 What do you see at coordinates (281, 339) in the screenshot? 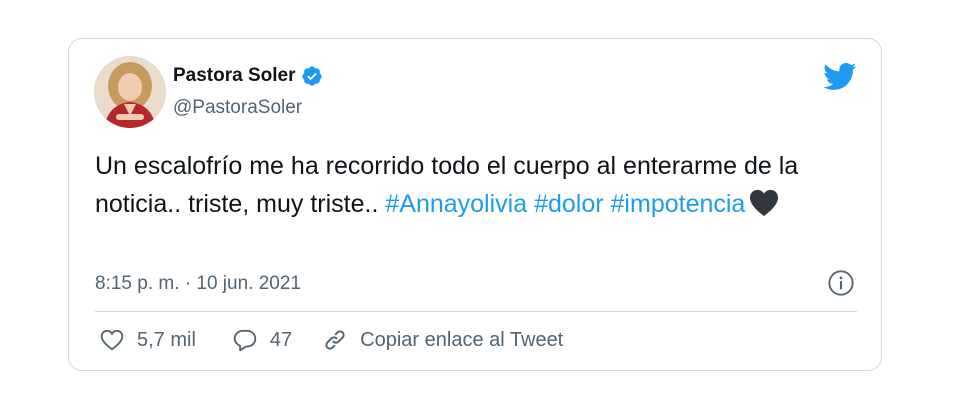
I see `reply-count: 47` at bounding box center [281, 339].